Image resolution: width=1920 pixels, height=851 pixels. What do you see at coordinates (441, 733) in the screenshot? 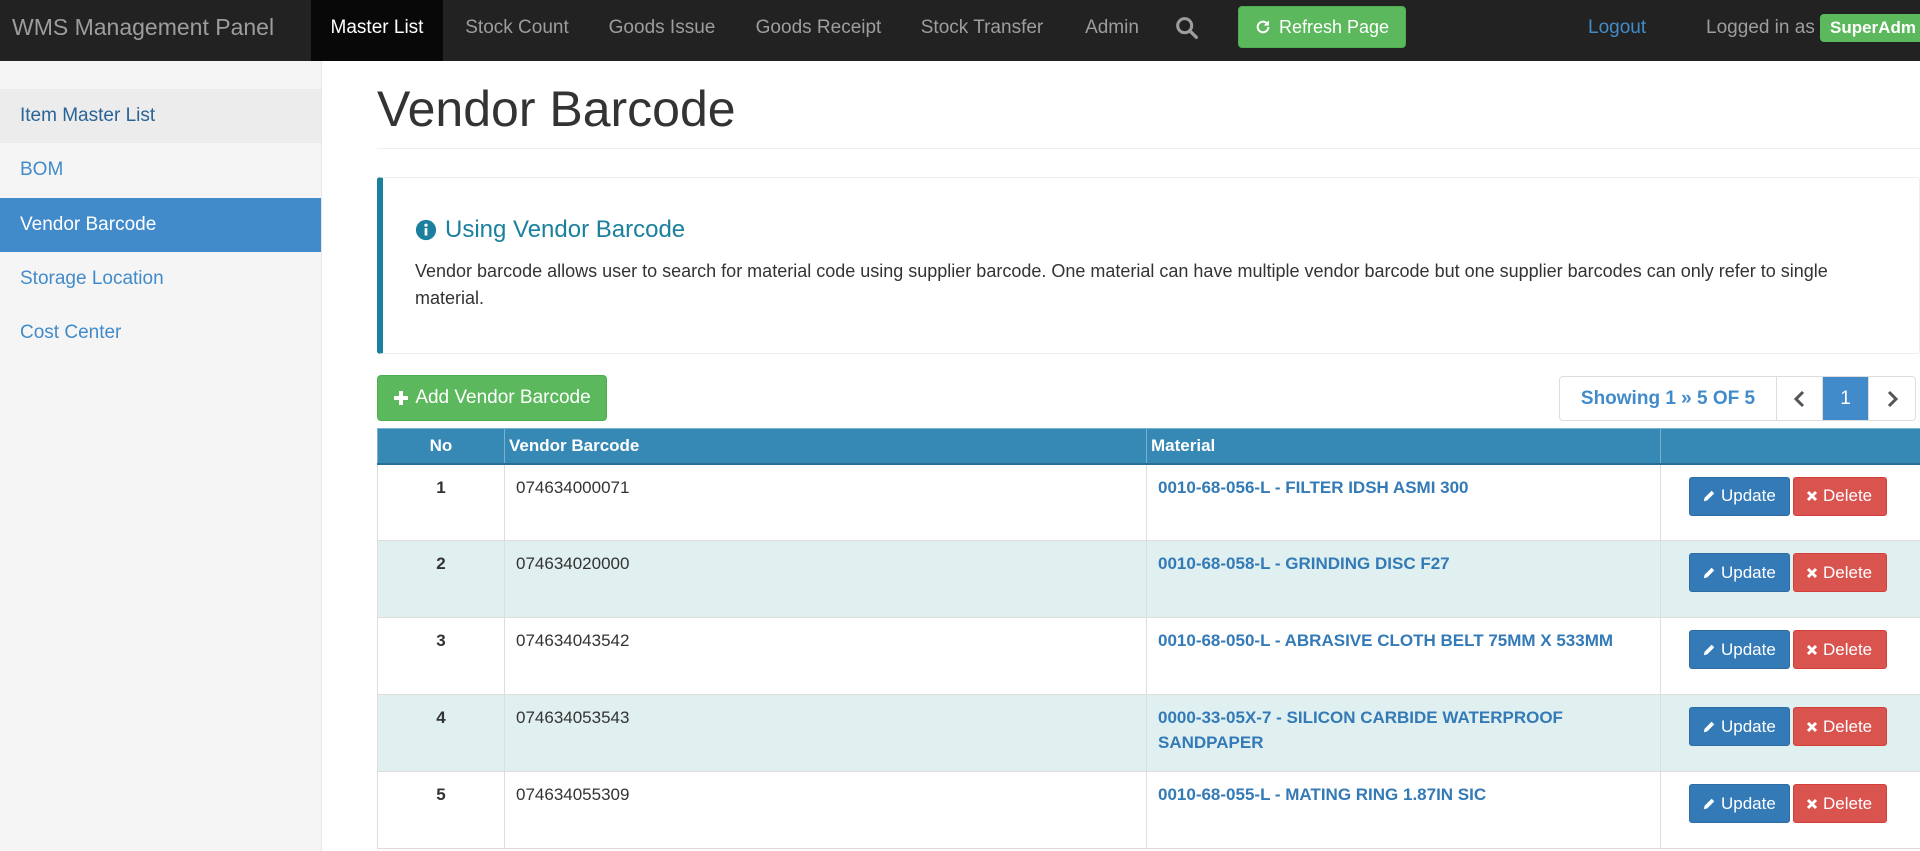
I see `row-number: 4` at bounding box center [441, 733].